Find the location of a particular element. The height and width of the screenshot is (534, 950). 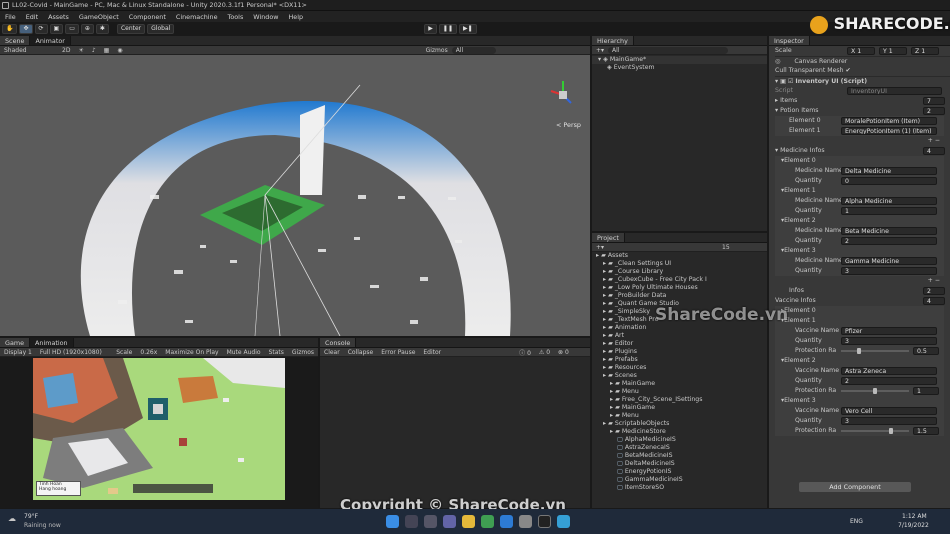

component-header: ▾ ▣ ☑ Inventory UI (Script) is located at coordinates (862, 81).